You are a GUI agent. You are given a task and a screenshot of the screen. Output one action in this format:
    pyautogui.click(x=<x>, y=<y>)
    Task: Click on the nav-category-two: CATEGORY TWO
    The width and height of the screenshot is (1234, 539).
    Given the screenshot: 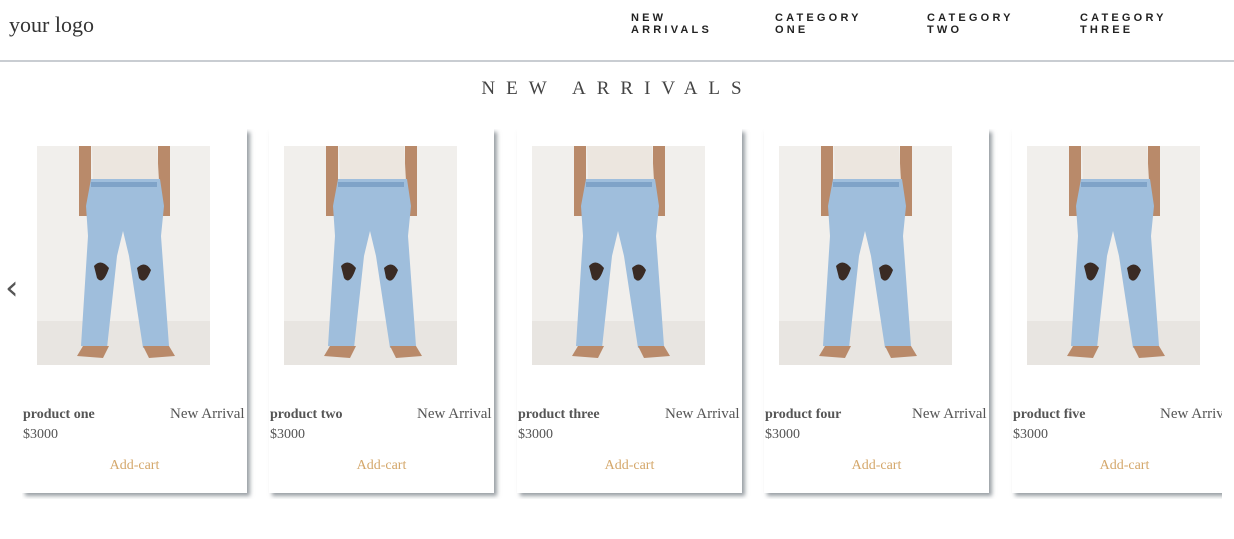 What is the action you would take?
    pyautogui.click(x=970, y=24)
    